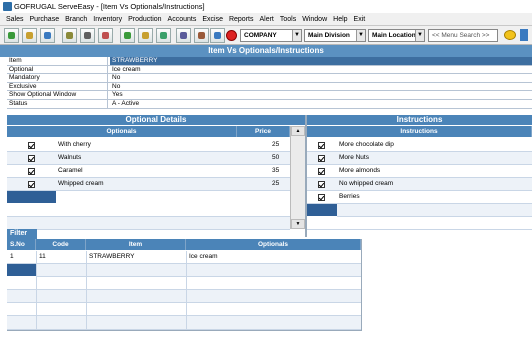 The width and height of the screenshot is (532, 337). What do you see at coordinates (47, 35) in the screenshot?
I see `save-icon` at bounding box center [47, 35].